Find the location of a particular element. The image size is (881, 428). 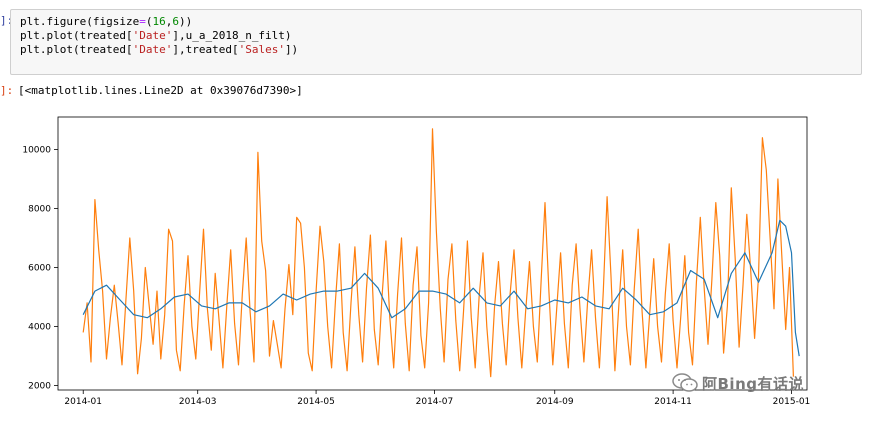

watermark: 阿Bing有话说 is located at coordinates (738, 383).